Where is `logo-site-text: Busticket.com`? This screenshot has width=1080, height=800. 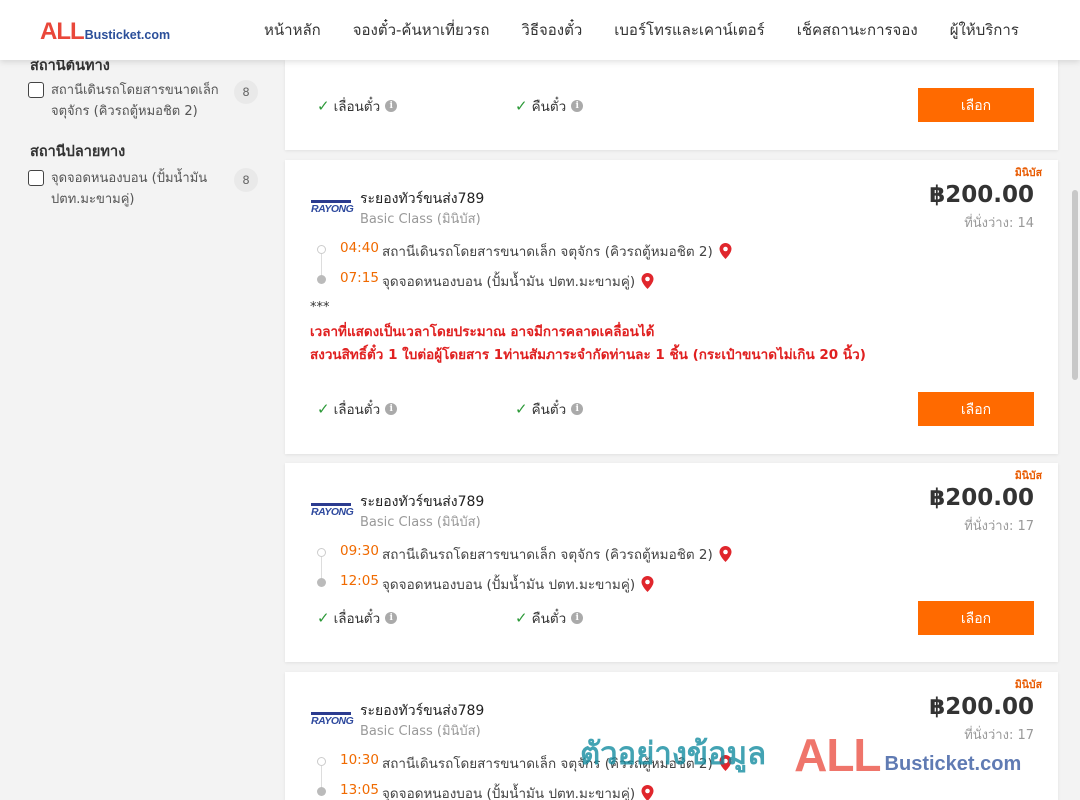
logo-site-text: Busticket.com is located at coordinates (127, 35).